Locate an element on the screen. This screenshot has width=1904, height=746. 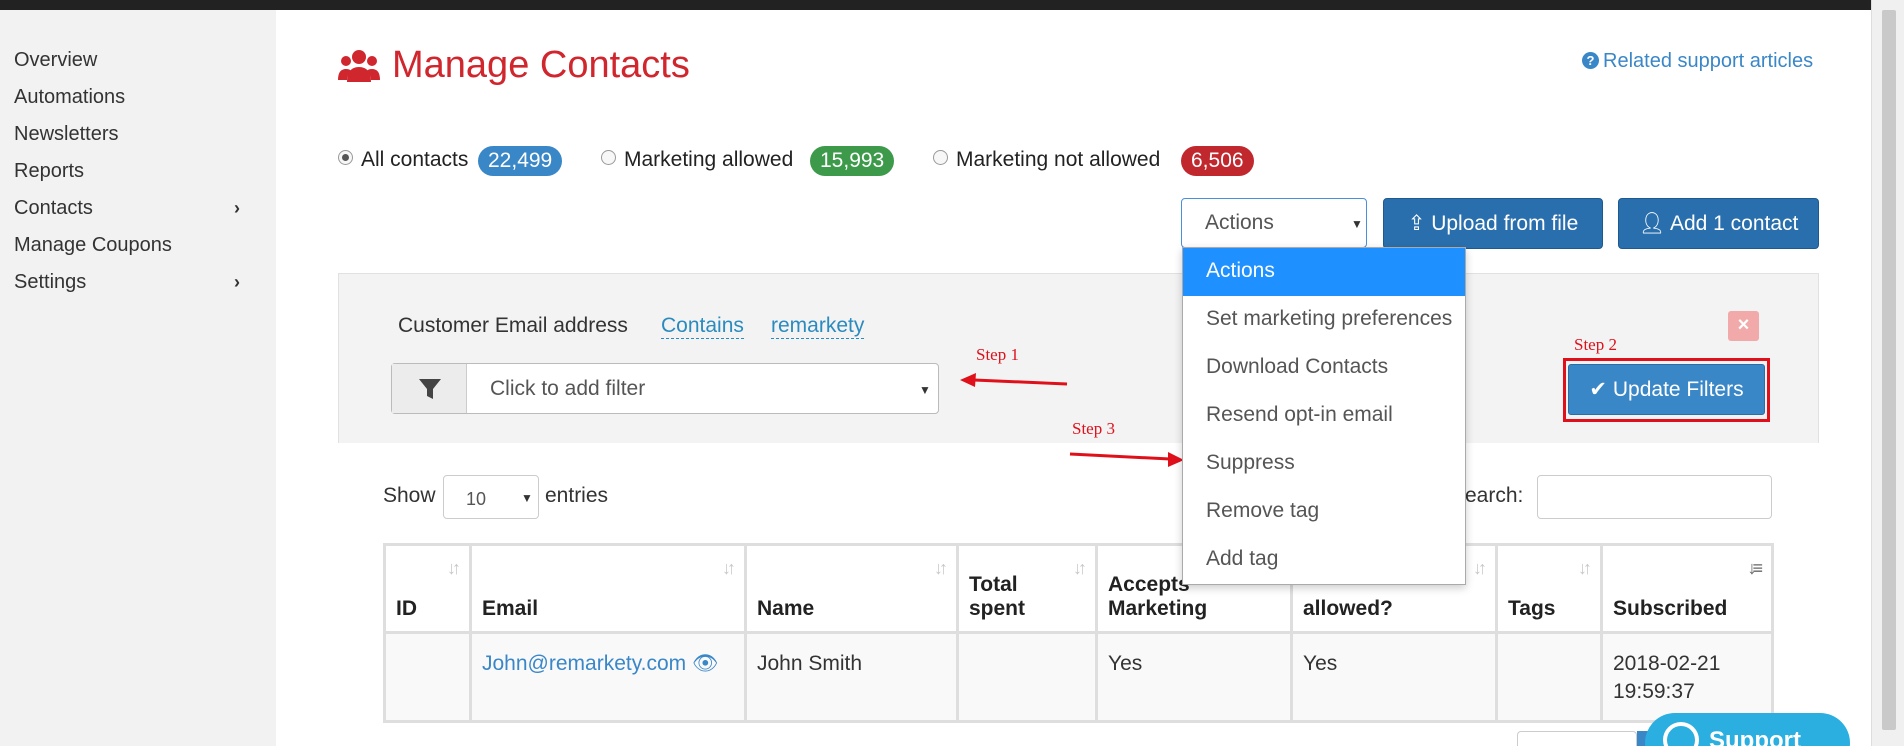
support-label: Support is located at coordinates (1755, 736).